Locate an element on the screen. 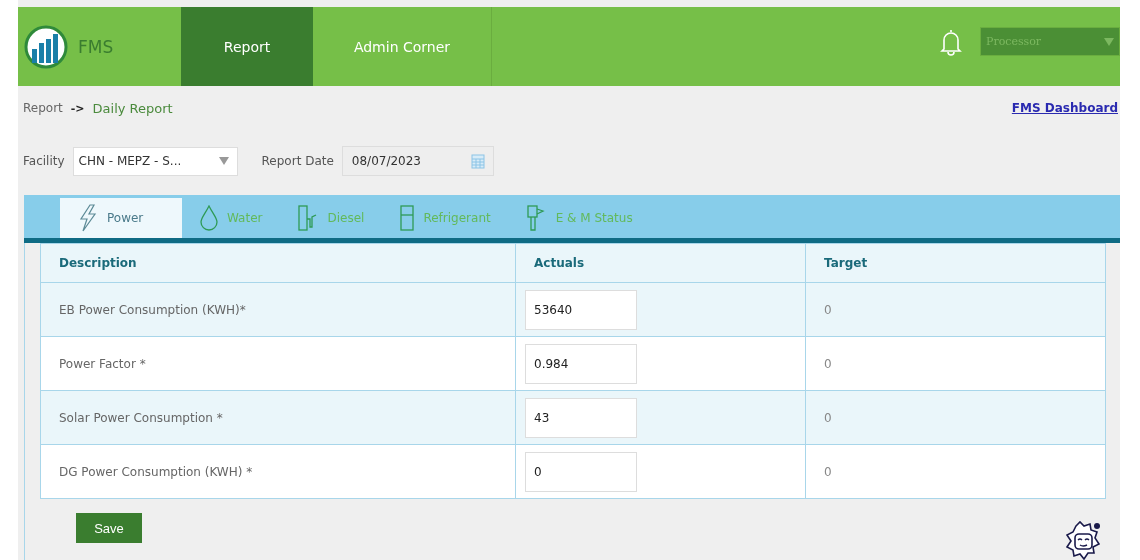 The height and width of the screenshot is (560, 1140). report-date-label: Report Date is located at coordinates (297, 161).